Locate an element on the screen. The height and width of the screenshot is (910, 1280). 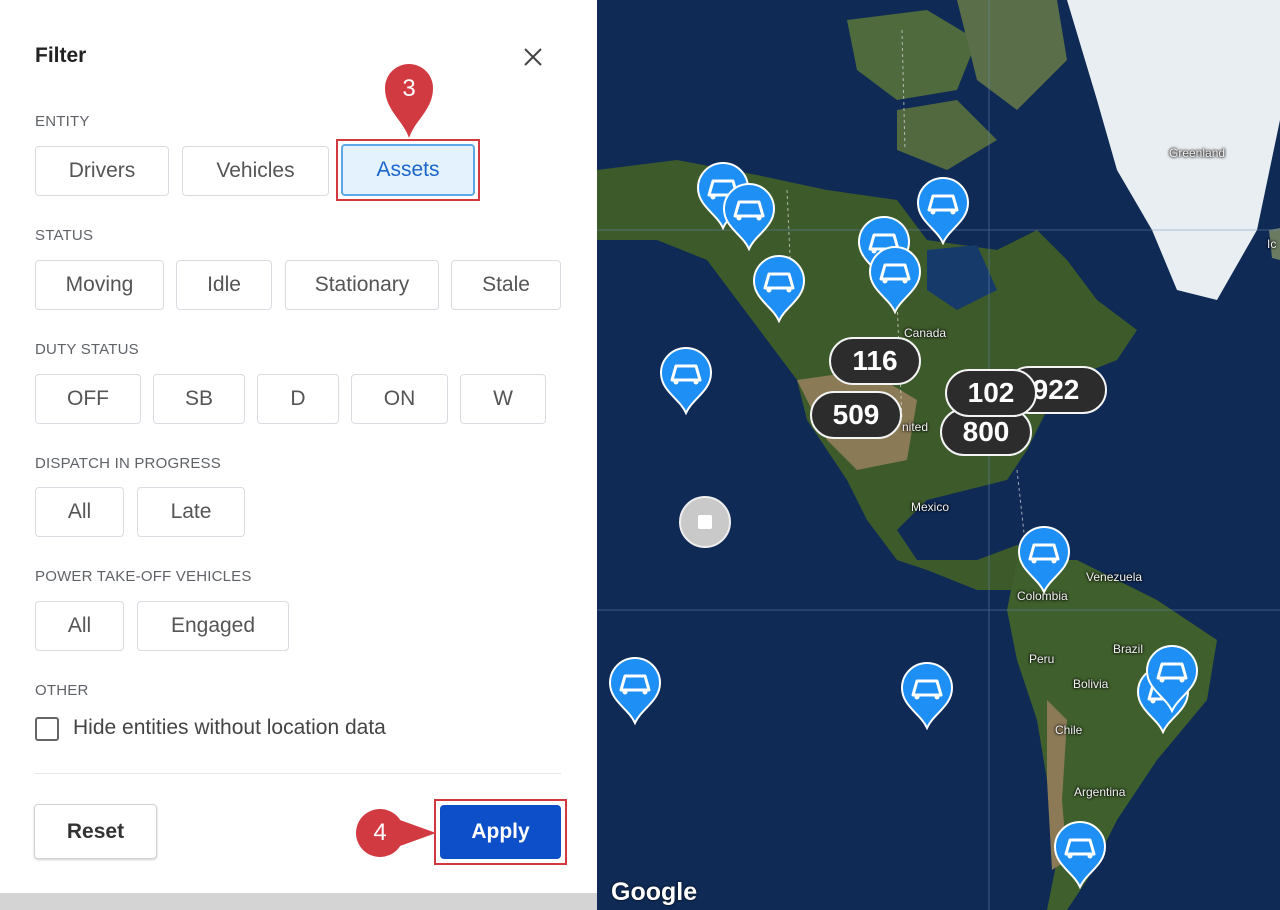
step4-badge: 4 is located at coordinates (380, 833).